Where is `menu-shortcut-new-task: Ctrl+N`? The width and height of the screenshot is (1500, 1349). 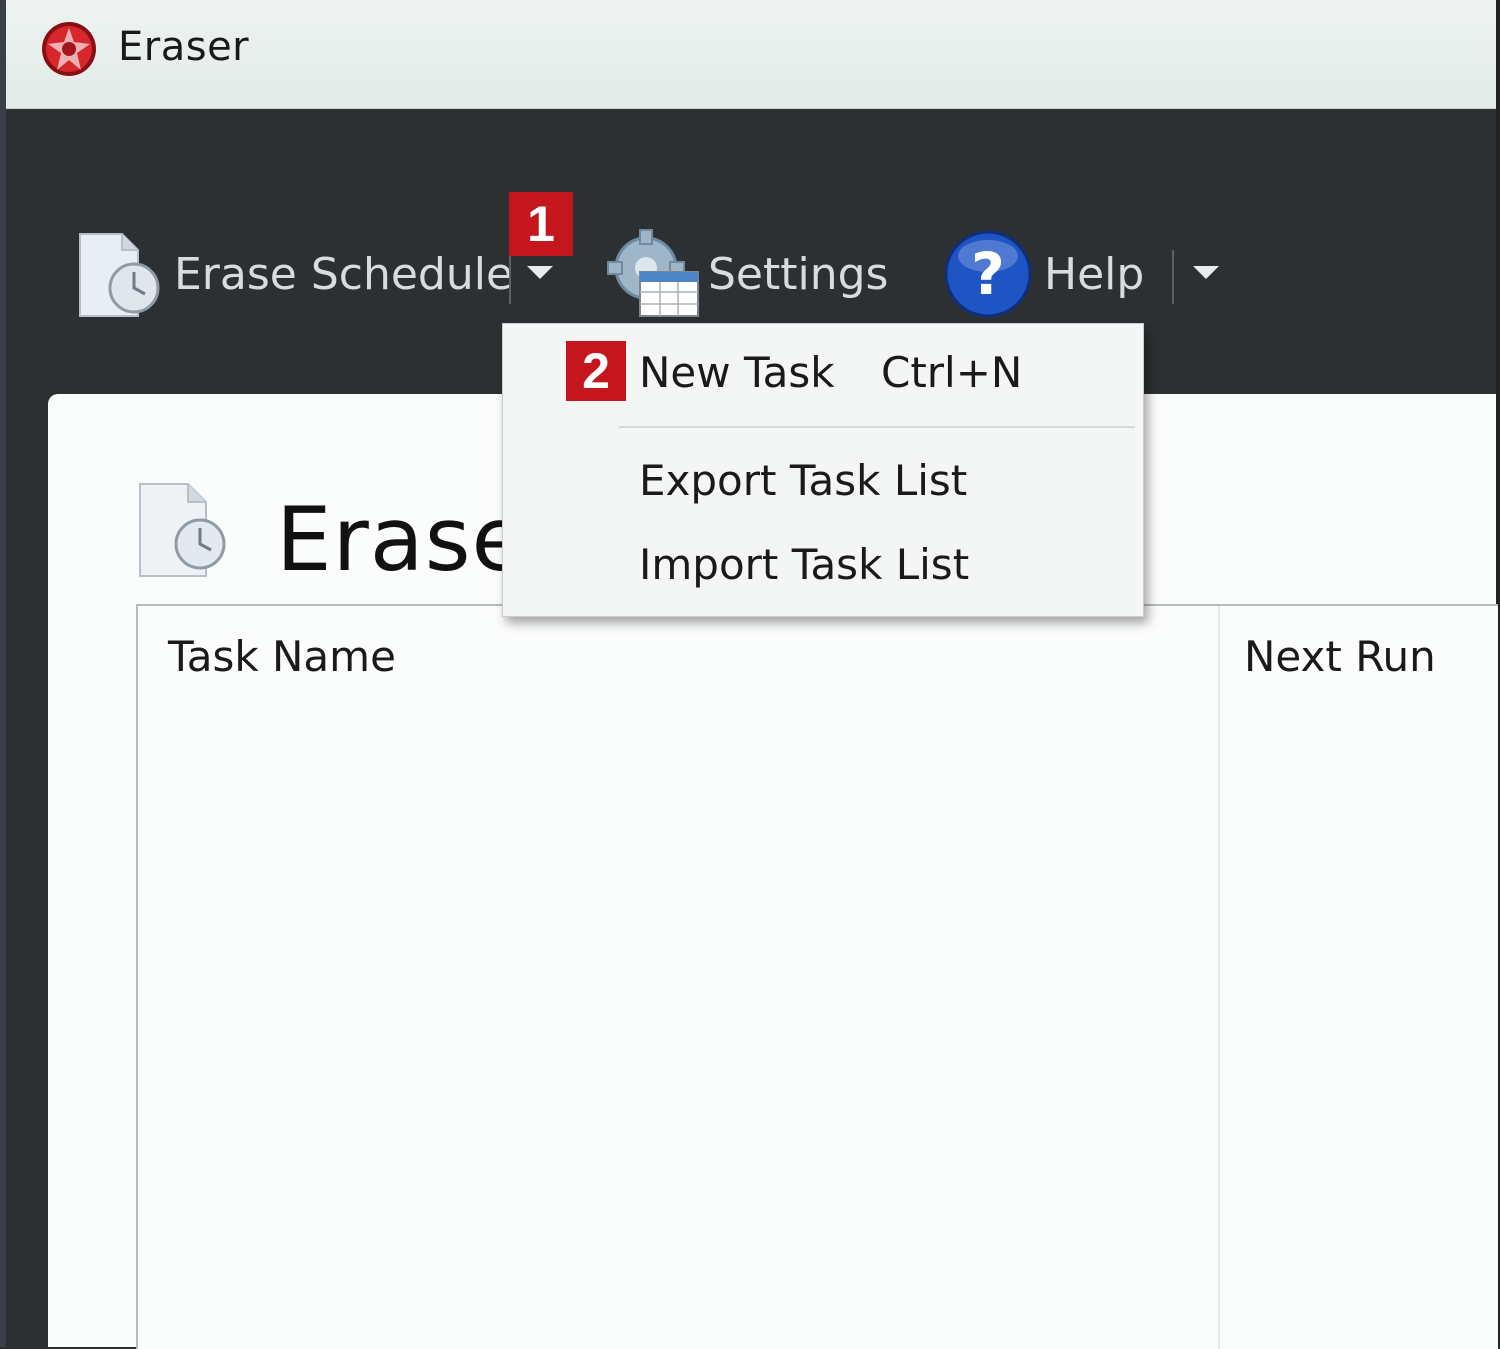 menu-shortcut-new-task: Ctrl+N is located at coordinates (952, 372).